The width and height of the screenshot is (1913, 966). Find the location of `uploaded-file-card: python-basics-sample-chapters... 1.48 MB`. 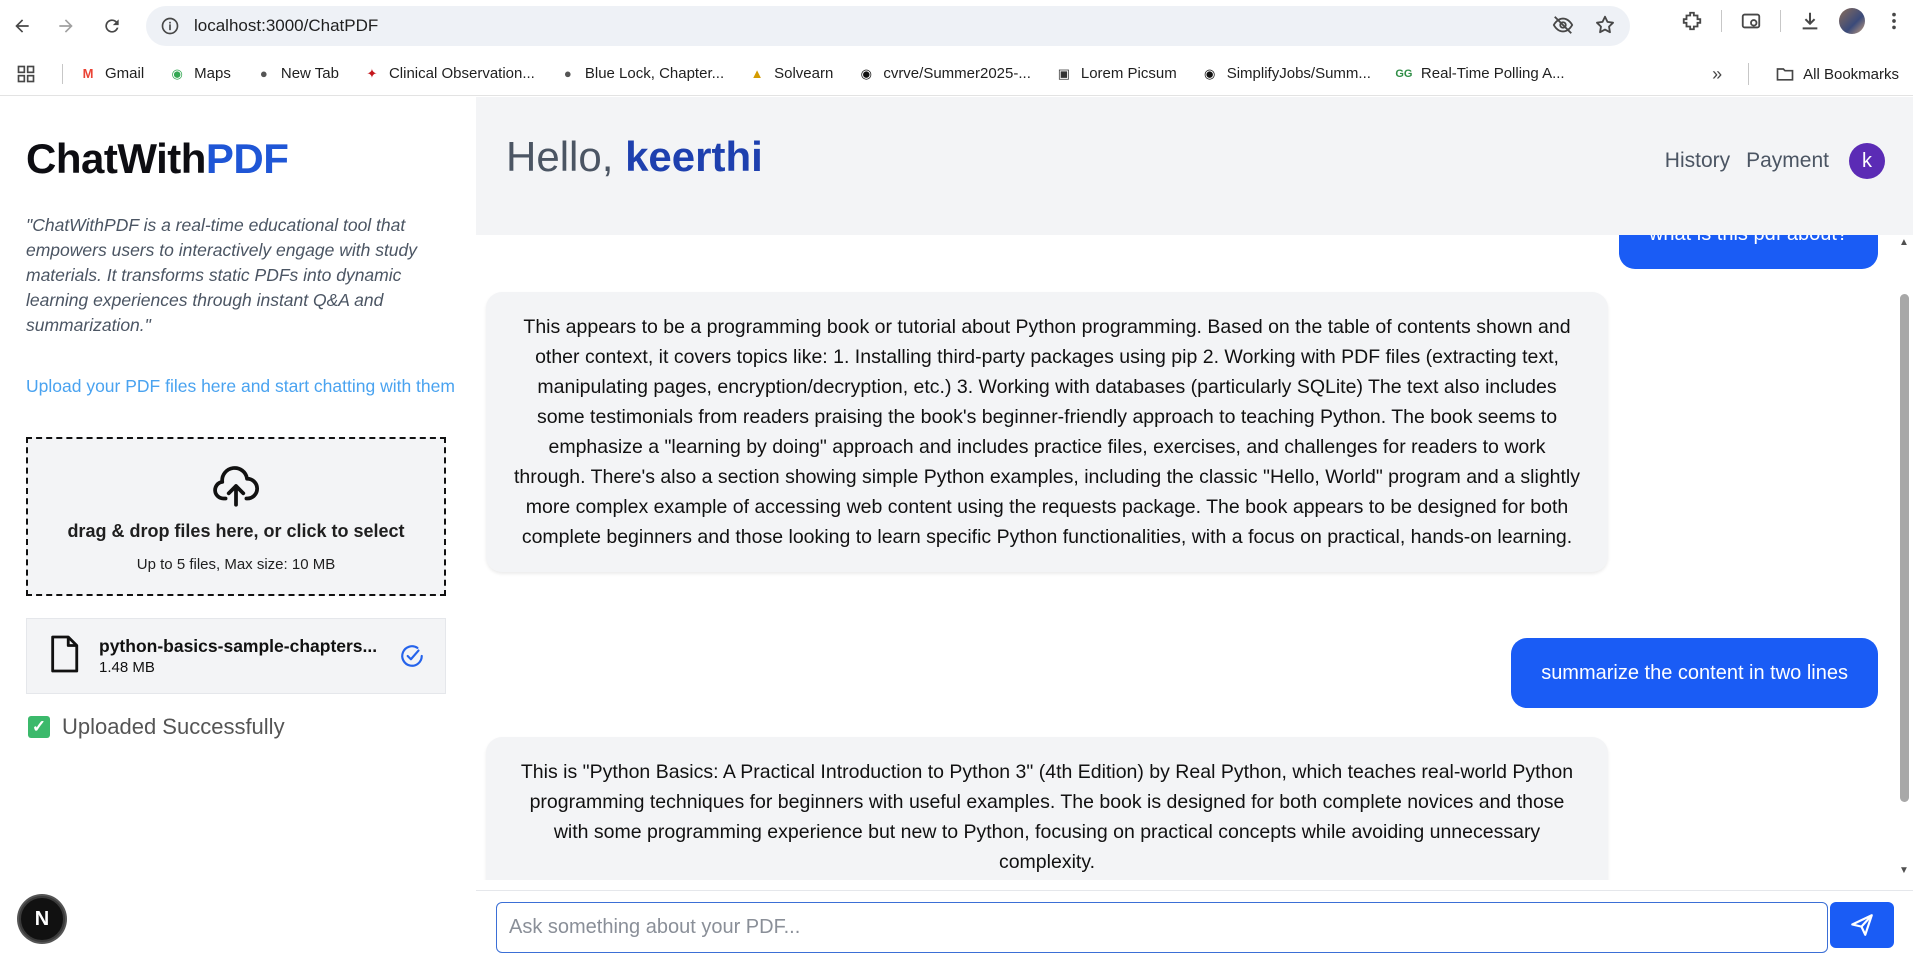

uploaded-file-card: python-basics-sample-chapters... 1.48 MB is located at coordinates (236, 656).